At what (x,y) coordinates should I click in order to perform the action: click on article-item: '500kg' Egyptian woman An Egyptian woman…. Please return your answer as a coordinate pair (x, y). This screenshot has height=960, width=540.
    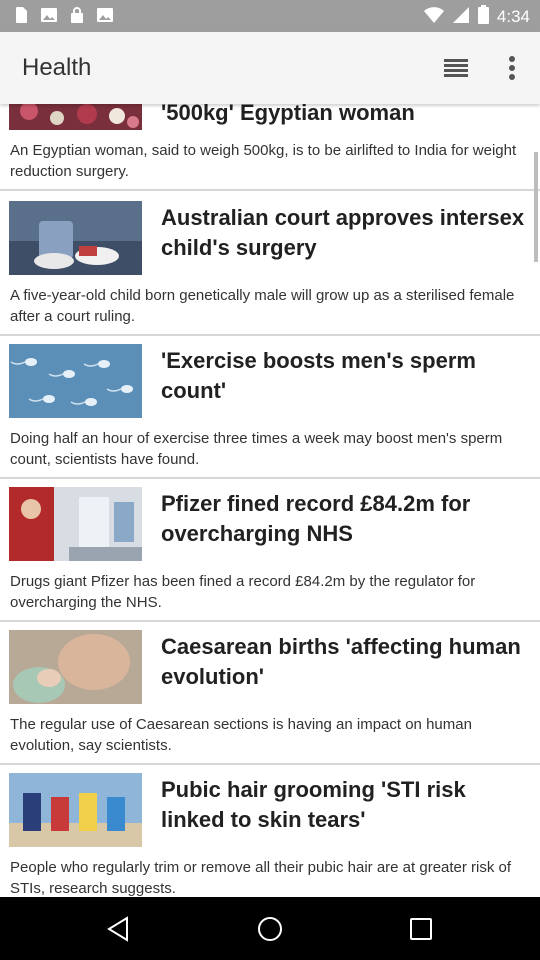
    Looking at the image, I should click on (270, 147).